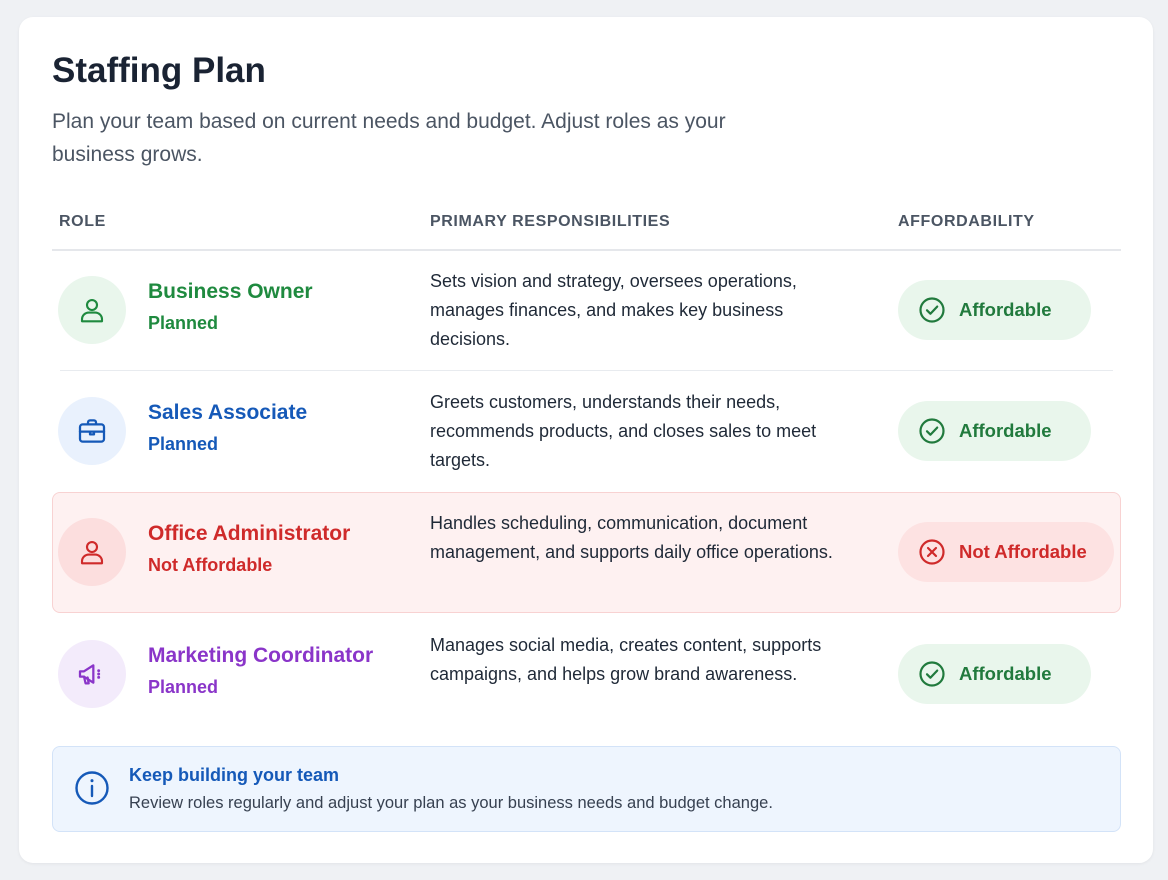 The width and height of the screenshot is (1168, 880). Describe the element at coordinates (228, 412) in the screenshot. I see `role-name: Sales Associate` at that location.